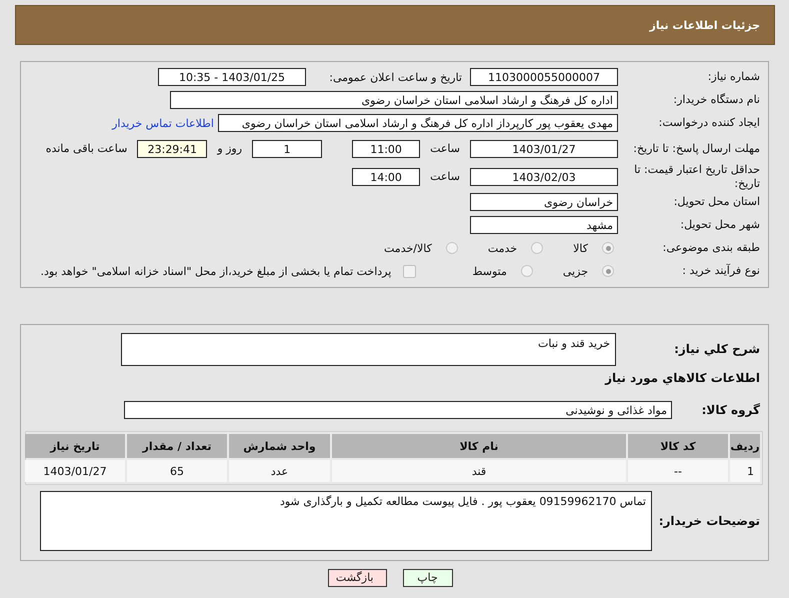  I want to click on option-label: متوسط, so click(489, 271).